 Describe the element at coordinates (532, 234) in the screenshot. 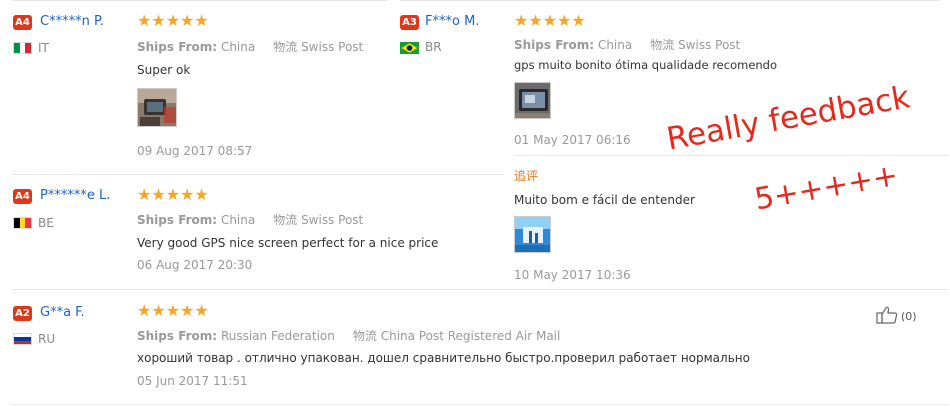

I see `additional-review-photo-thumbnail` at that location.